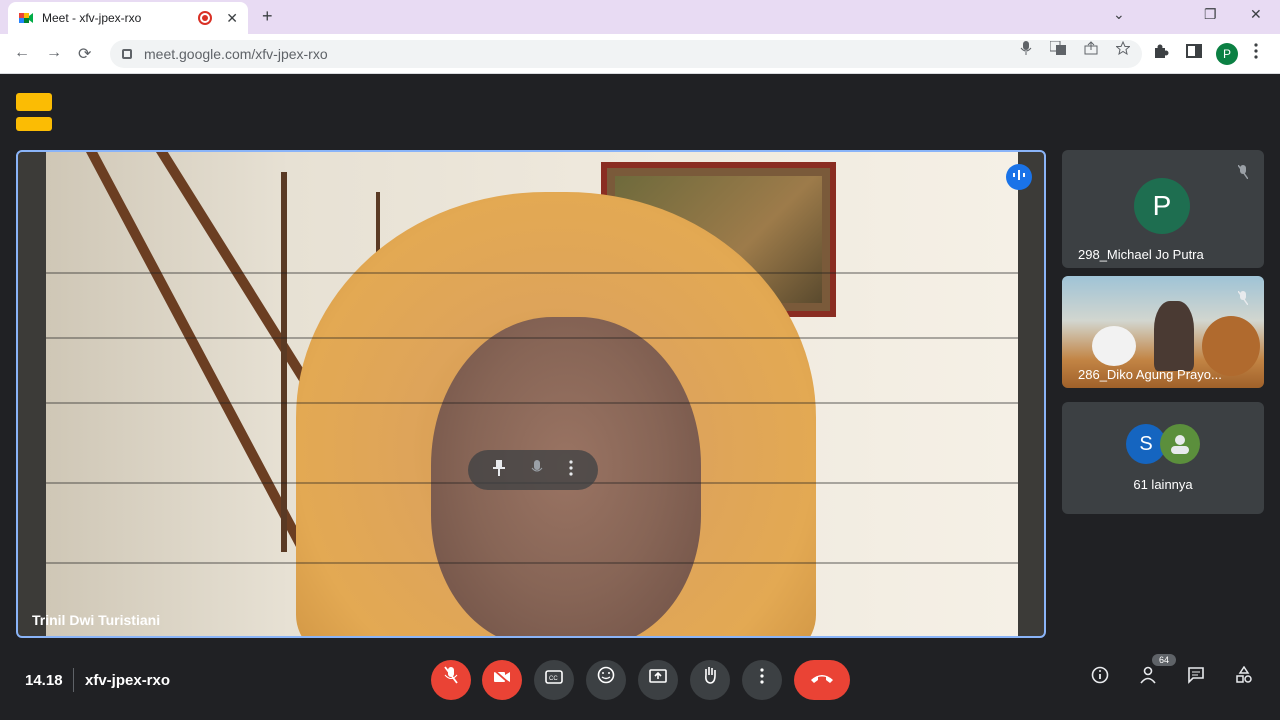  Describe the element at coordinates (1180, 444) in the screenshot. I see `others-avatar-person-icon` at that location.